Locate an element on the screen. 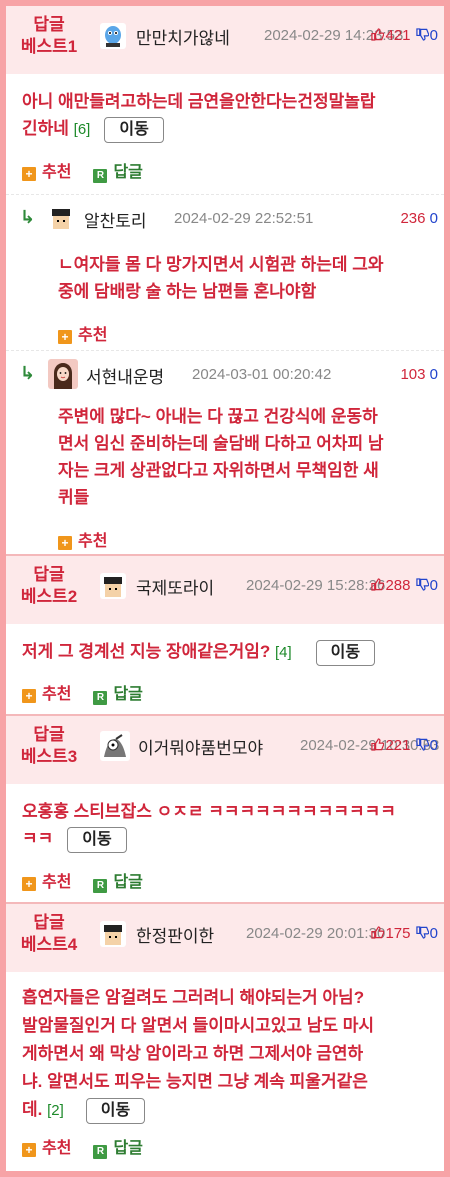  comment-text: 저게 그 경계선 지능 장애같은거임? [4] 이동 is located at coordinates (199, 652).